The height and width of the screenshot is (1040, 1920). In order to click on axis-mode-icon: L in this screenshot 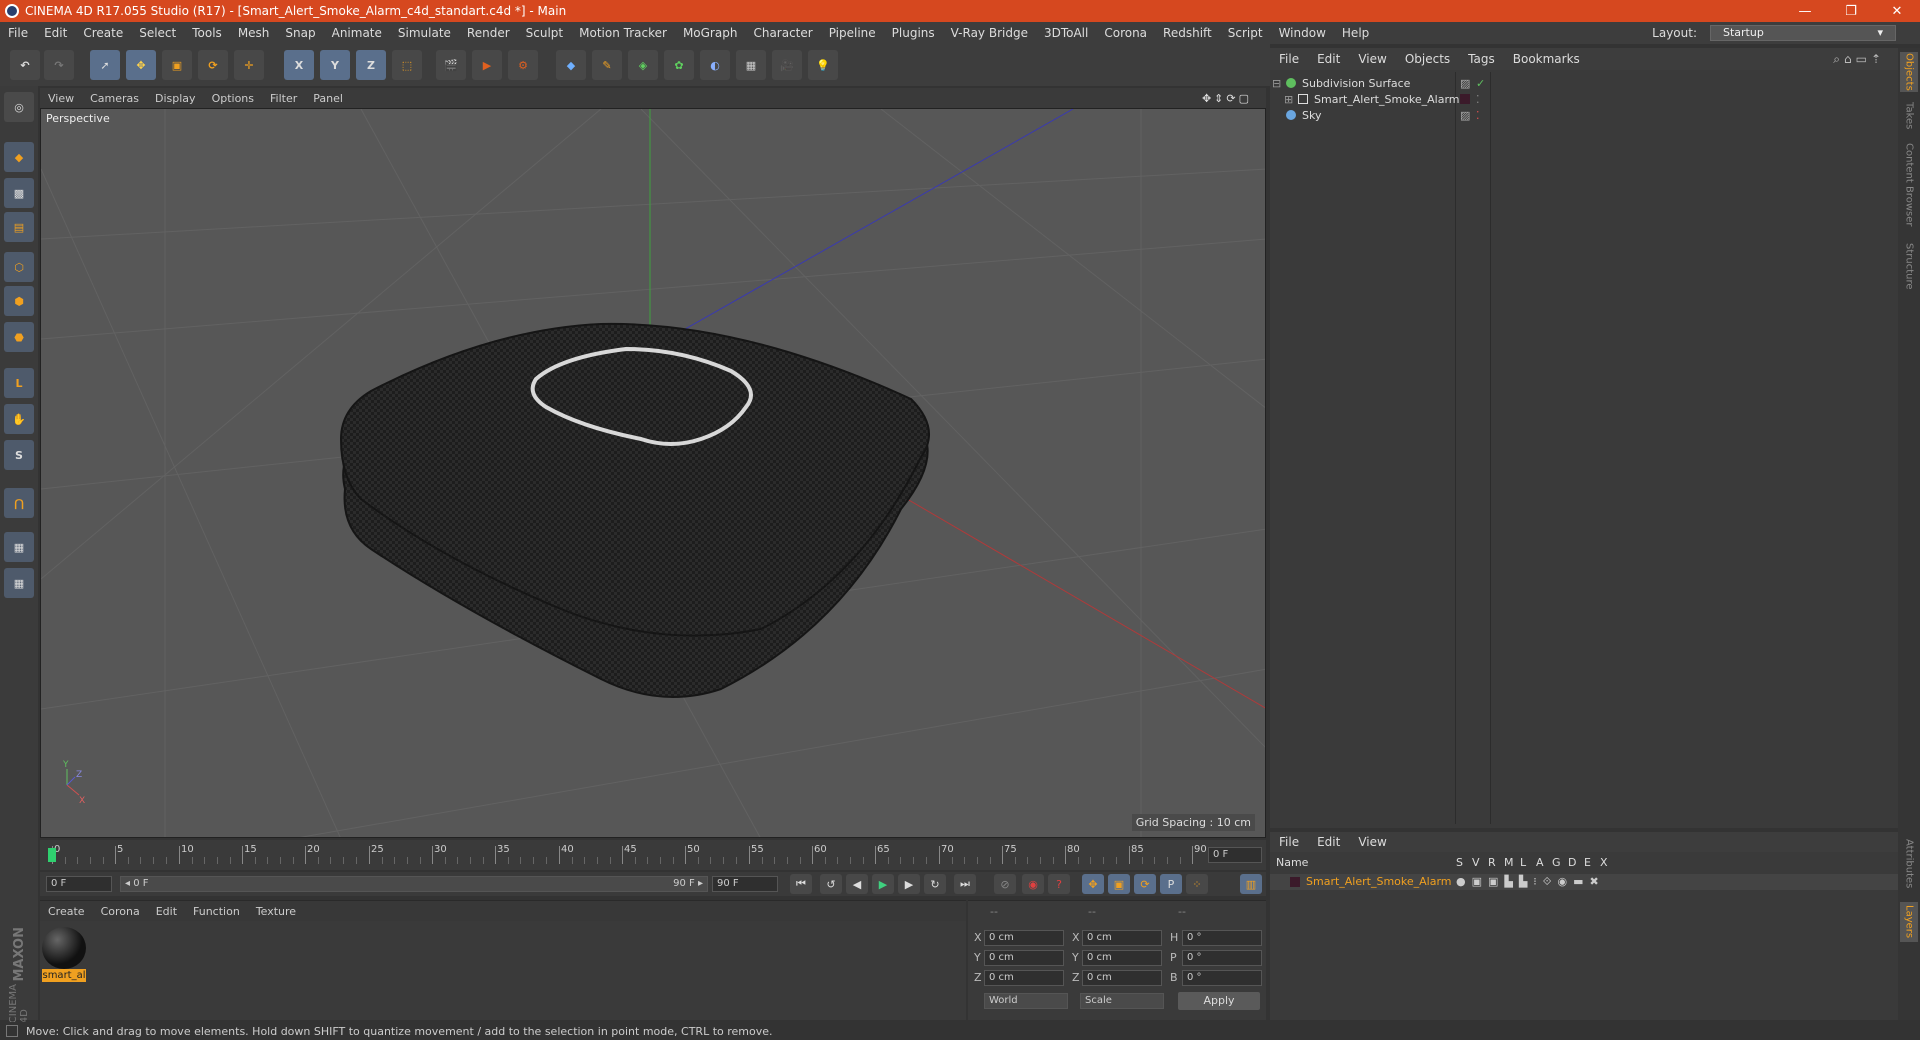, I will do `click(19, 383)`.